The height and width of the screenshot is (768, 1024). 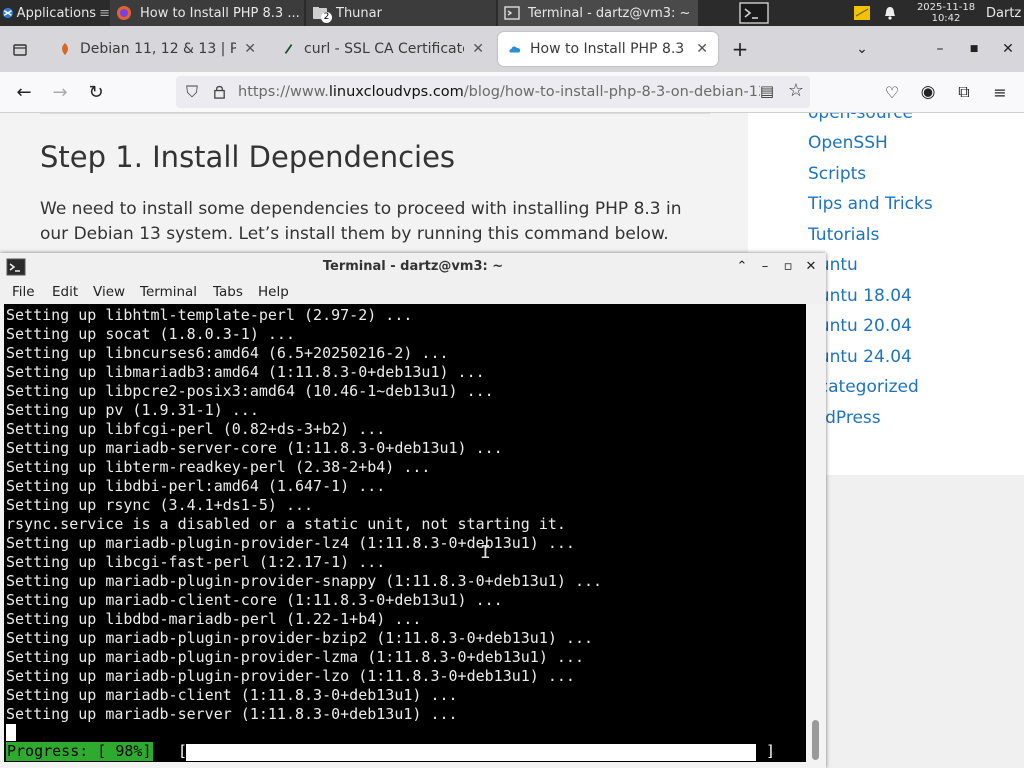 I want to click on firefox-view-button, so click(x=20, y=49).